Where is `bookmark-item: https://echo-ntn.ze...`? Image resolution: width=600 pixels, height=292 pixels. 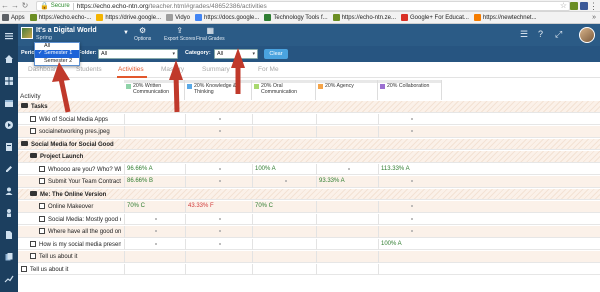 bookmark-item: https://echo-ntn.ze... is located at coordinates (364, 17).